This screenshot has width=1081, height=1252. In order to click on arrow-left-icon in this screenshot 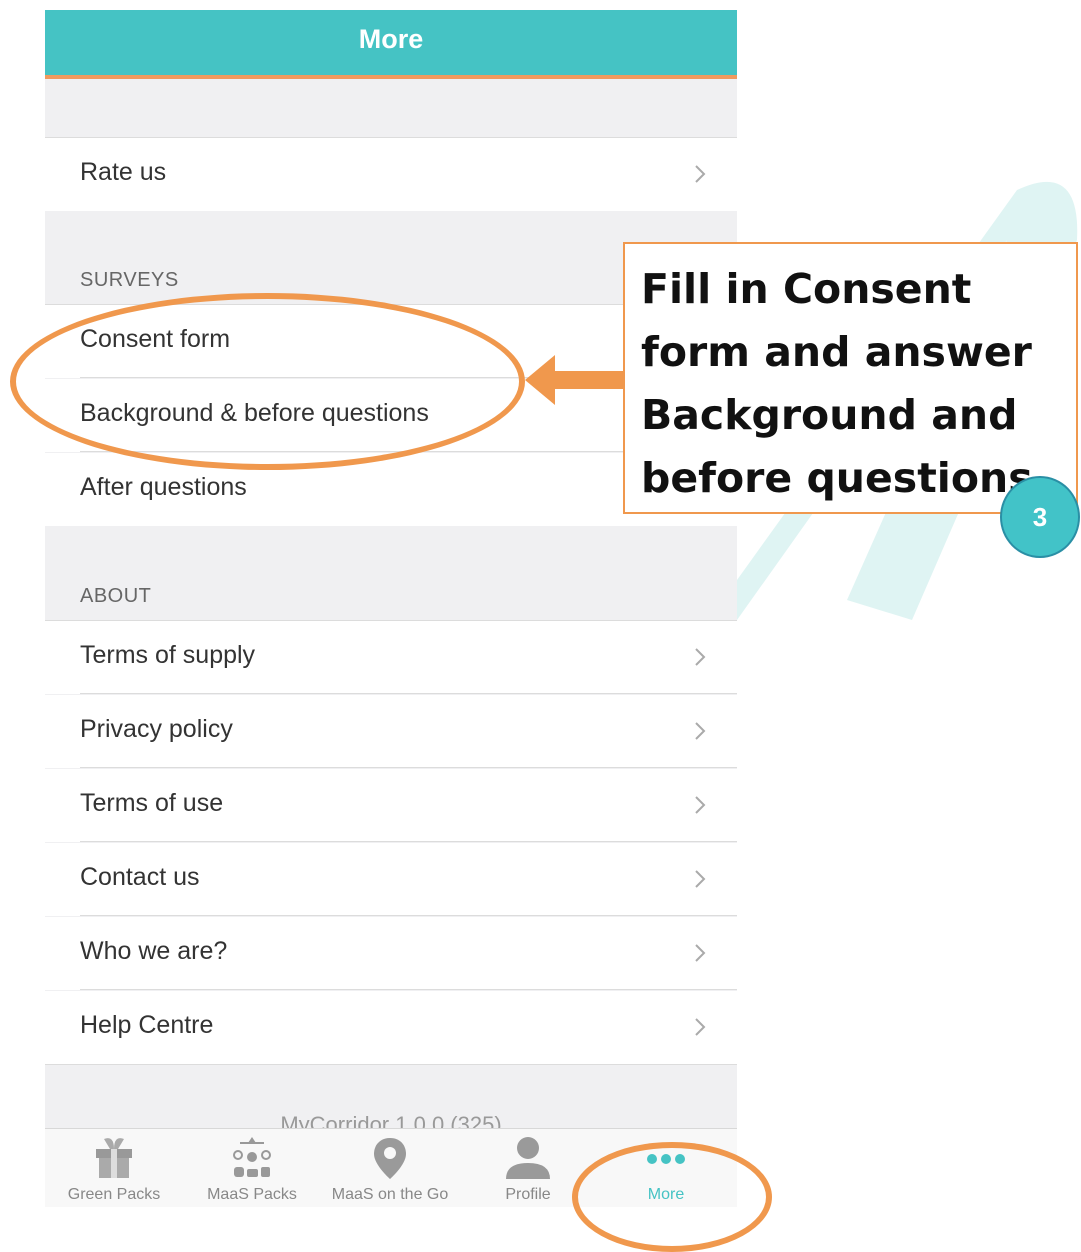, I will do `click(575, 380)`.